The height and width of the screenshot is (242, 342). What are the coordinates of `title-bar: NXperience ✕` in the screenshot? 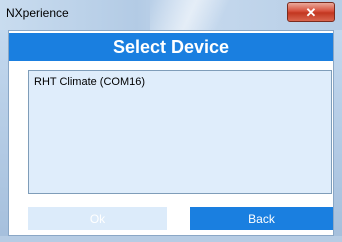 It's located at (171, 15).